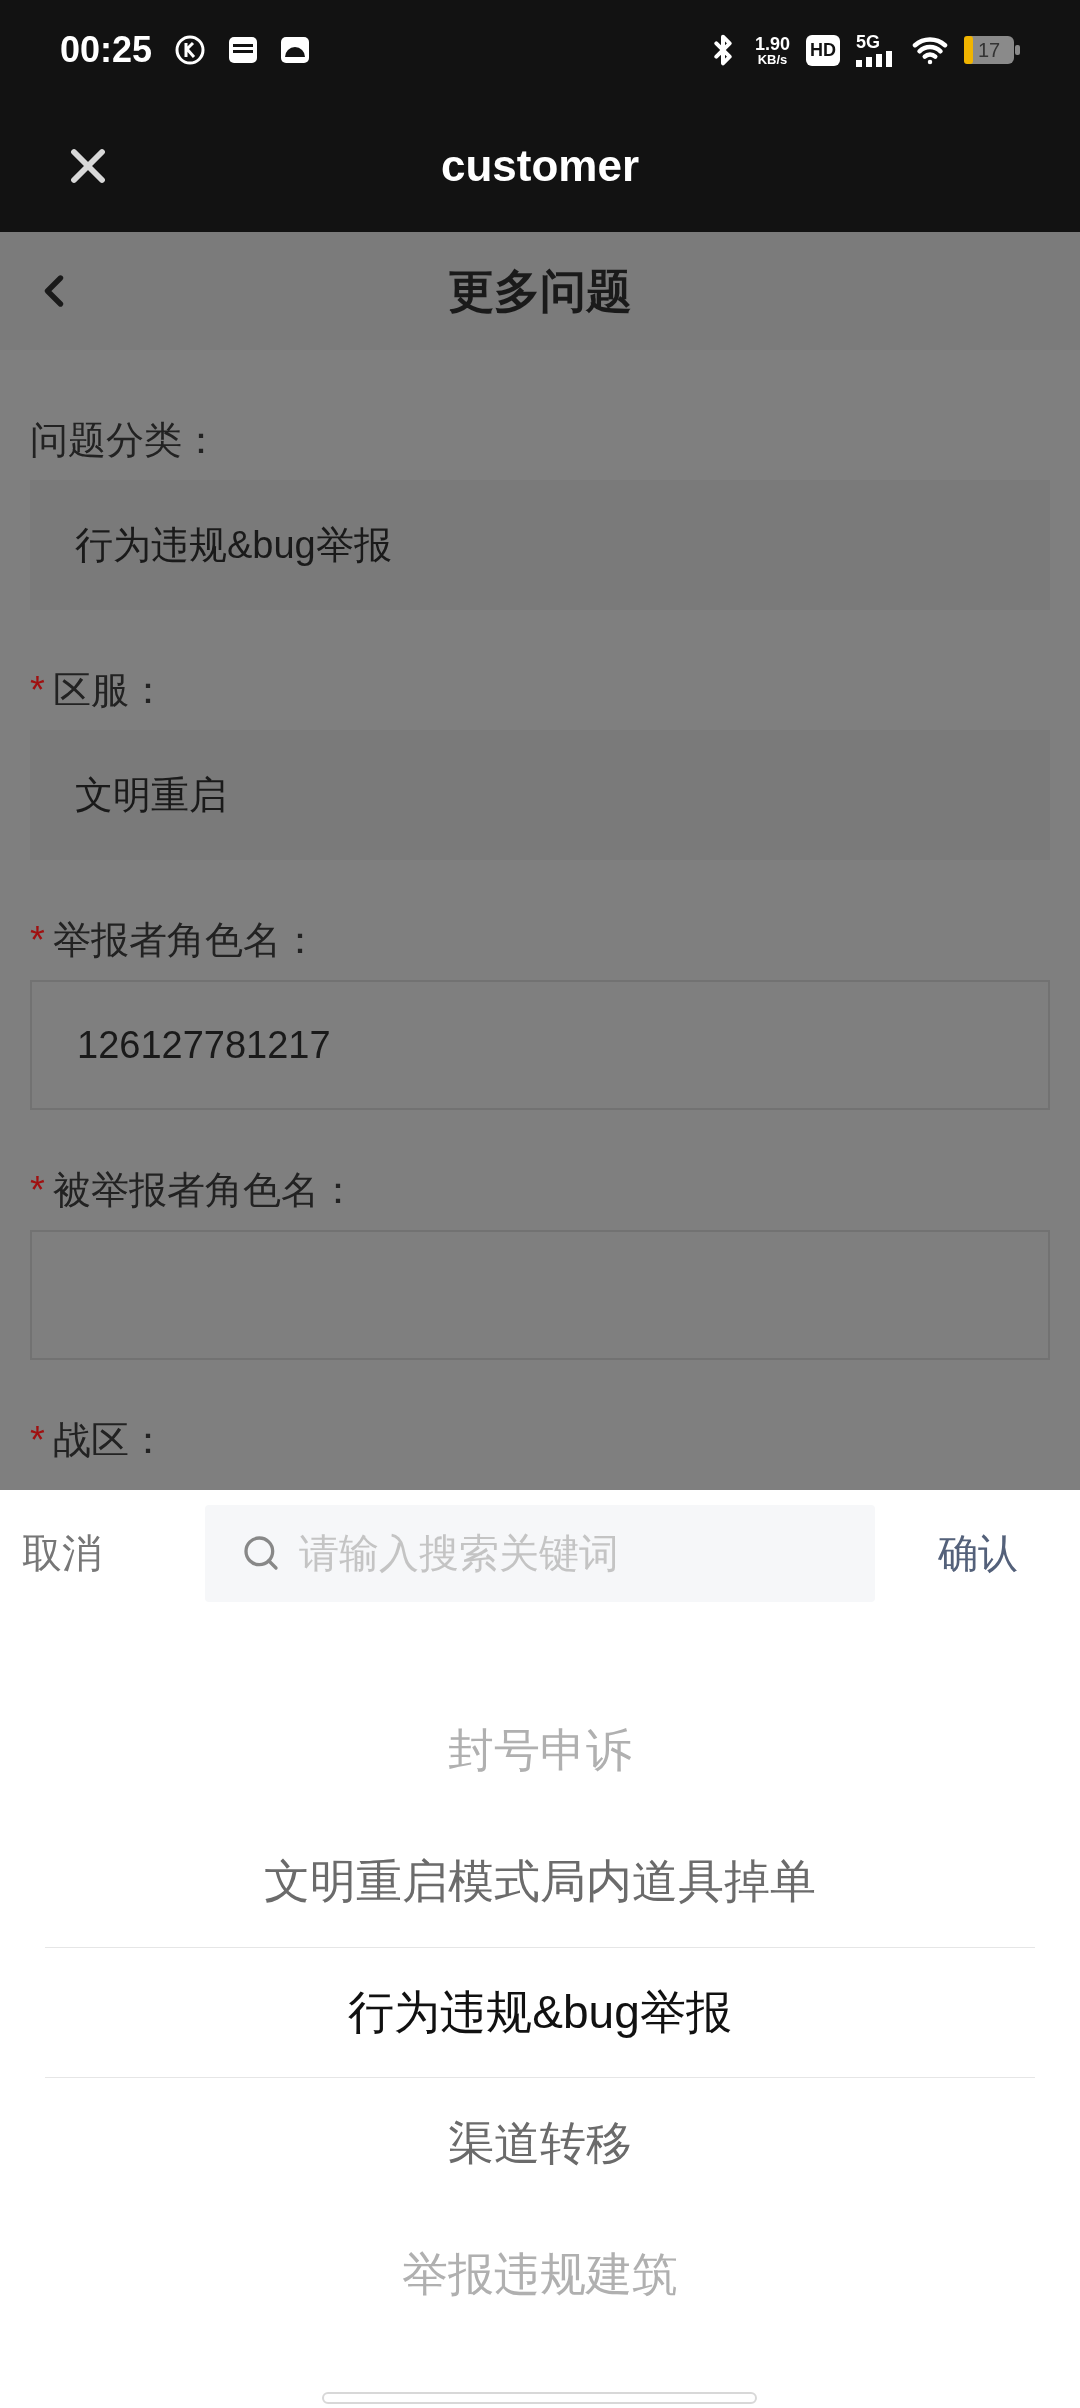  Describe the element at coordinates (261, 1553) in the screenshot. I see `search-icon` at that location.